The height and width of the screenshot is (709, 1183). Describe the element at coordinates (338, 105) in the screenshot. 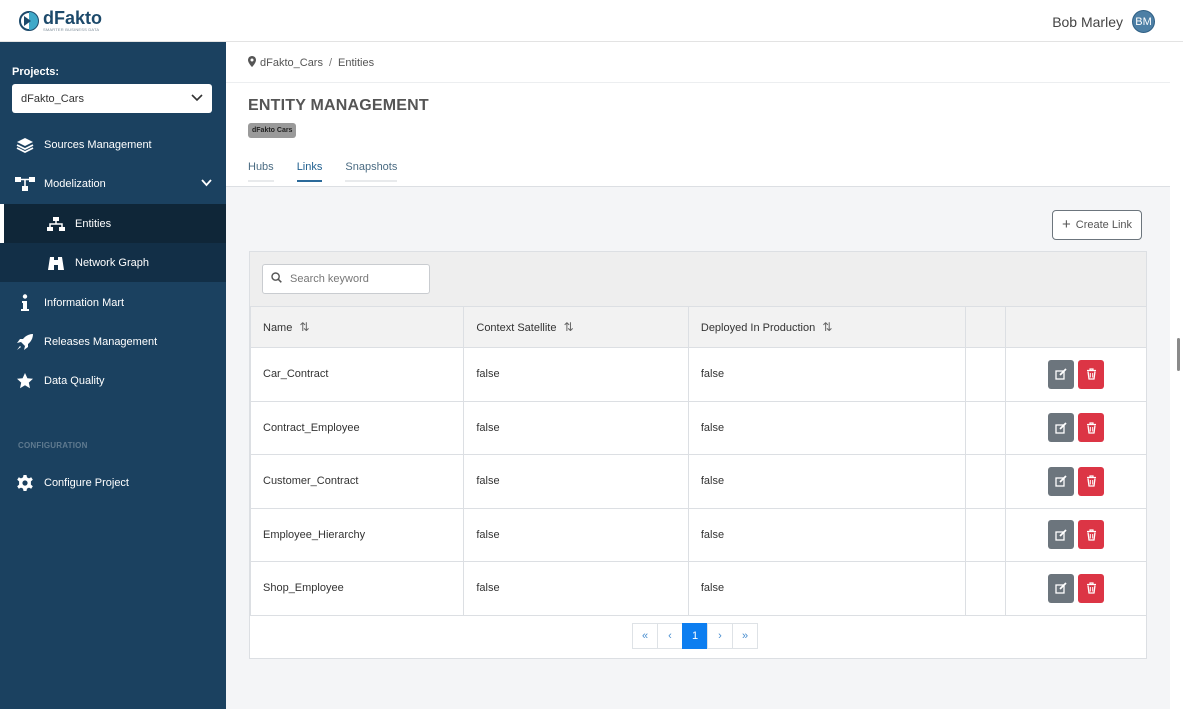

I see `page-title: ENTITY MANAGEMENT` at that location.